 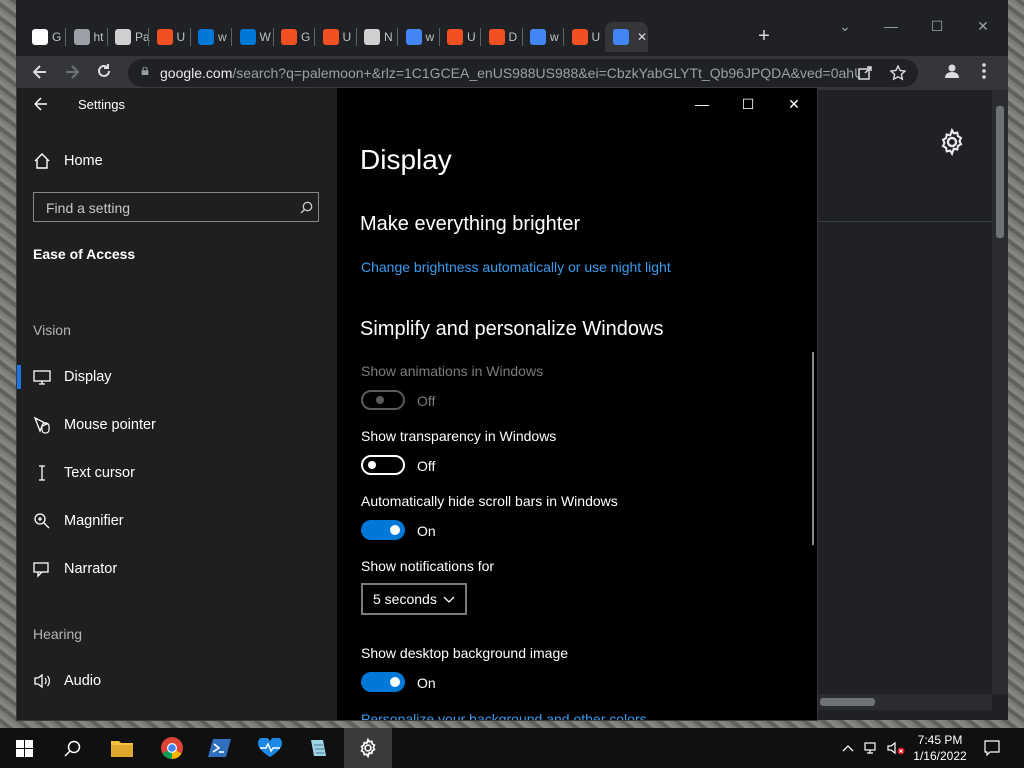 I want to click on powershell-icon, so click(x=219, y=748).